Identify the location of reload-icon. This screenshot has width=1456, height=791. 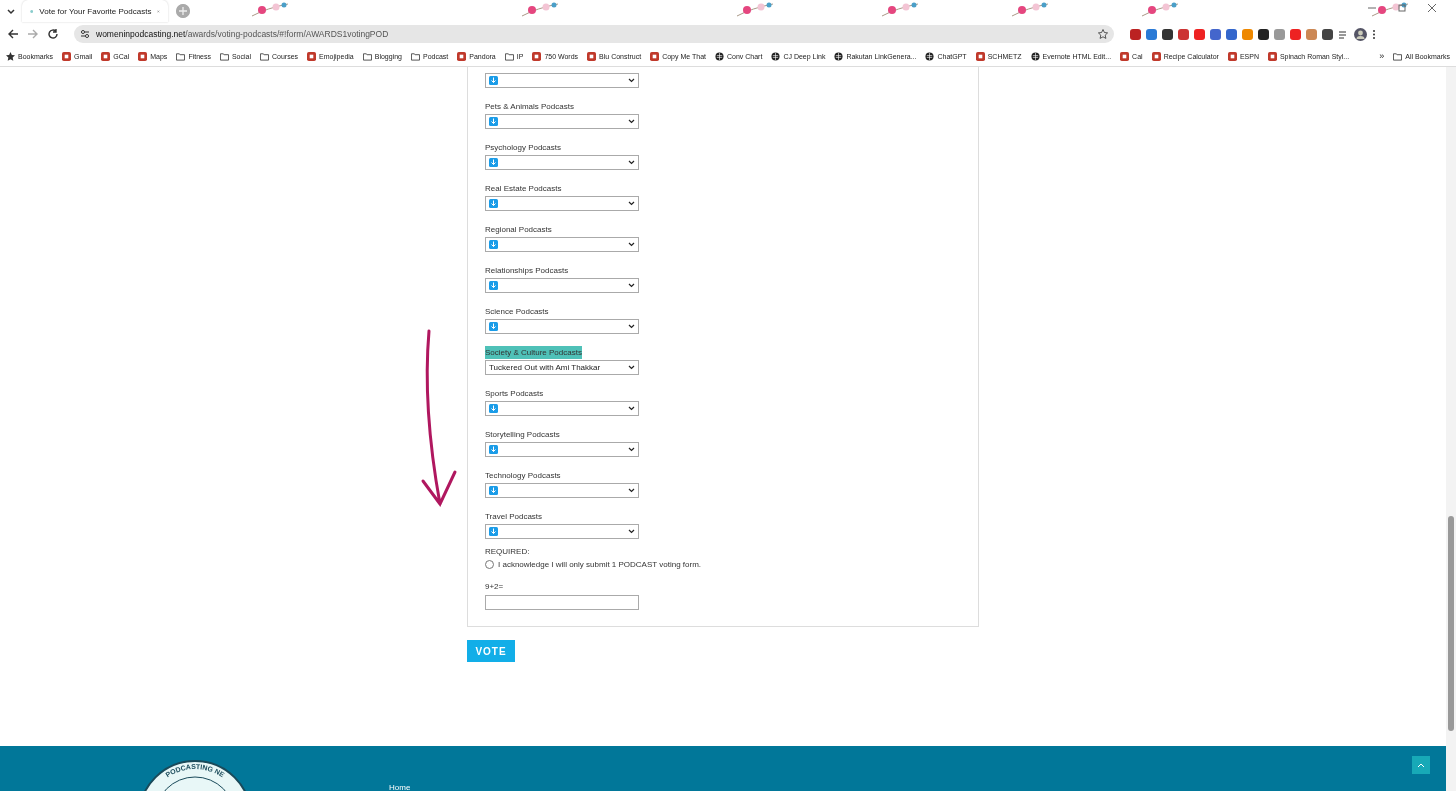
(53, 34).